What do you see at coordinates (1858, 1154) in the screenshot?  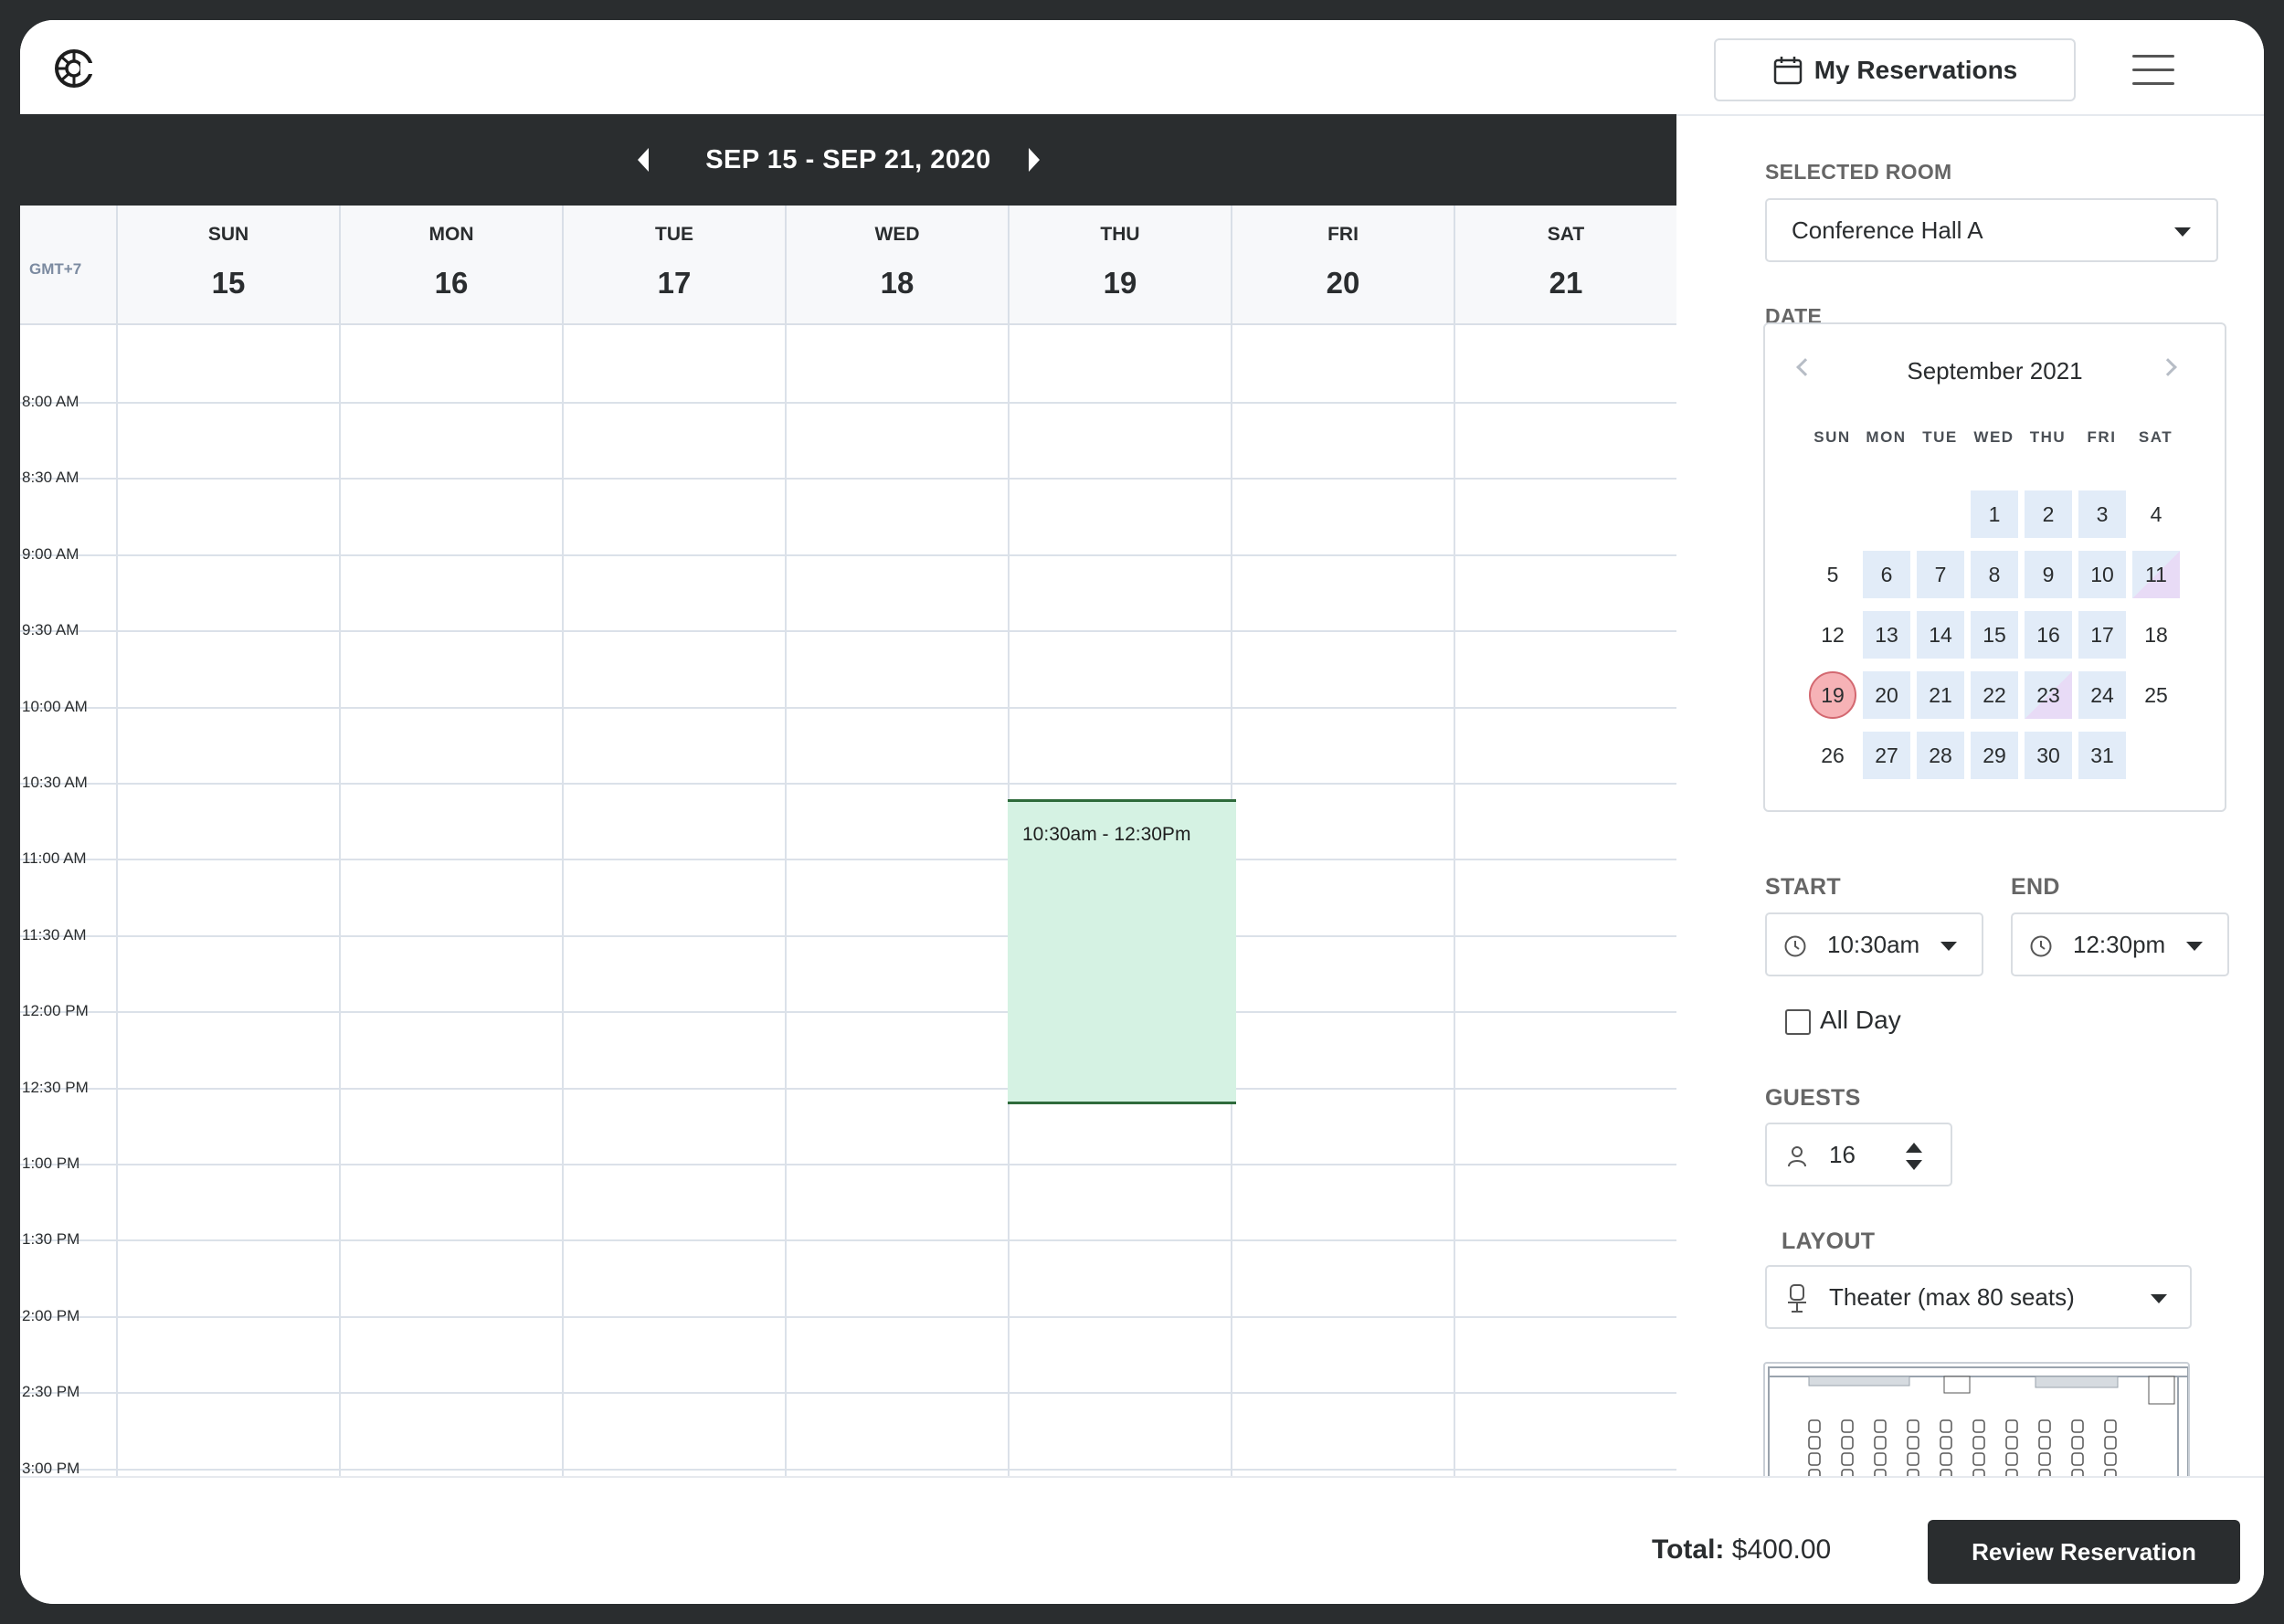 I see `guests-stepper: 16` at bounding box center [1858, 1154].